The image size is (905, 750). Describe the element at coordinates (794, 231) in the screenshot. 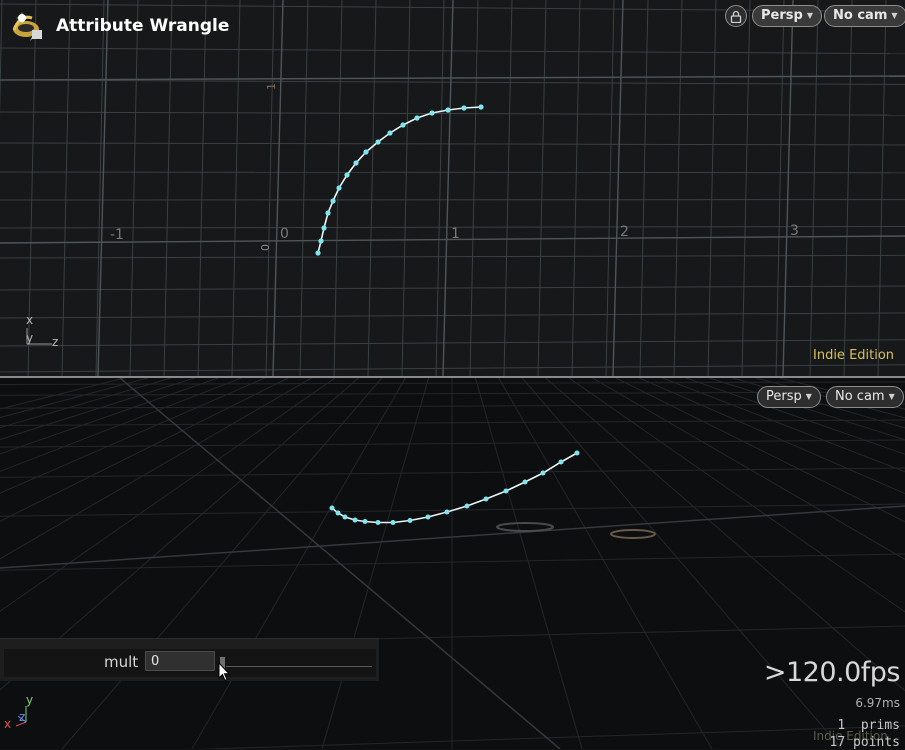

I see `tick-label-x-3: 3` at that location.